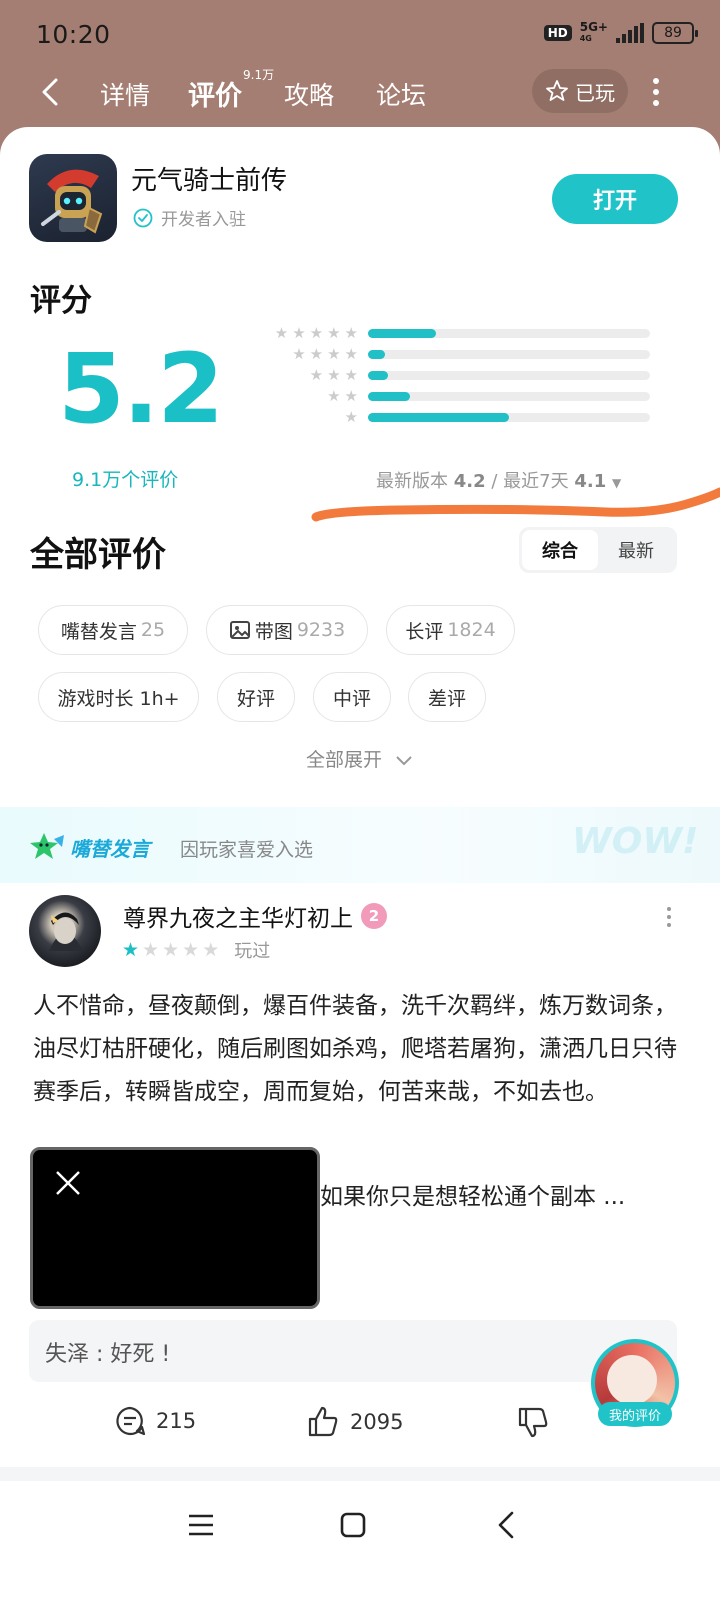 This screenshot has height=1600, width=720. Describe the element at coordinates (353, 1351) in the screenshot. I see `top-comment: 失泽 : 好死 !` at that location.